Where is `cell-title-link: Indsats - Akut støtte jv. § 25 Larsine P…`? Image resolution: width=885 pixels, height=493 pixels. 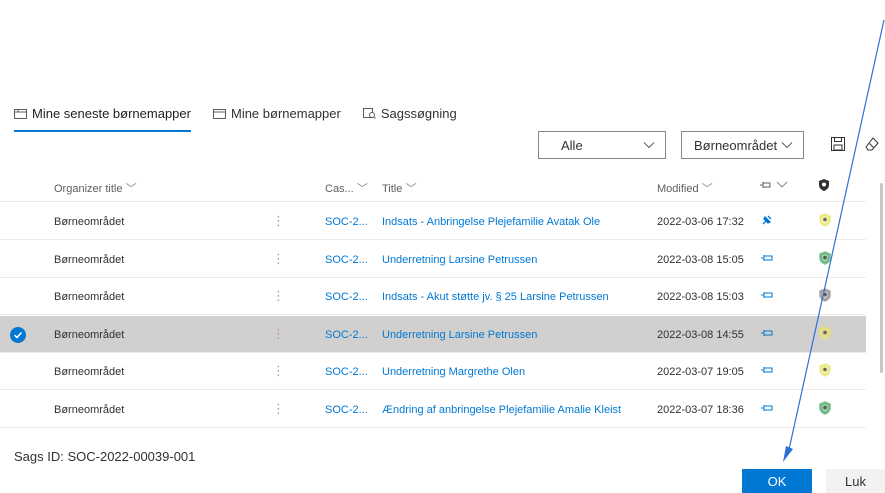
cell-title-link: Indsats - Akut støtte jv. § 25 Larsine P… is located at coordinates (495, 297).